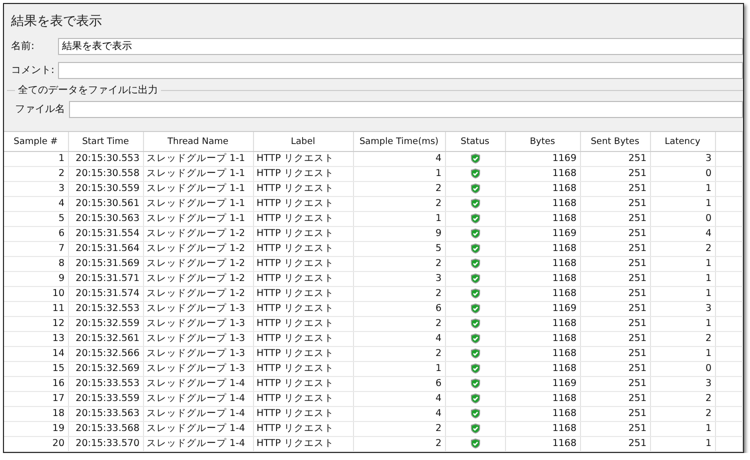 This screenshot has width=750, height=460. What do you see at coordinates (36, 369) in the screenshot?
I see `table-cell: 15` at bounding box center [36, 369].